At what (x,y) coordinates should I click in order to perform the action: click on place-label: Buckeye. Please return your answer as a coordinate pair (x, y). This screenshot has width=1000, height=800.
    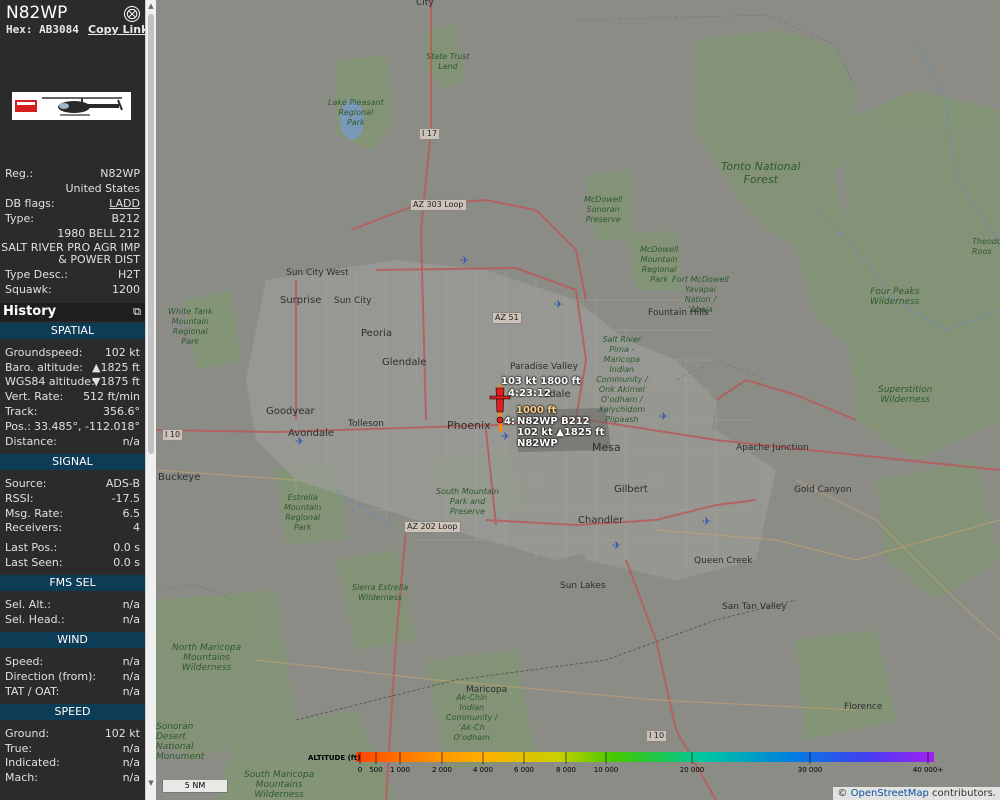
    Looking at the image, I should click on (179, 477).